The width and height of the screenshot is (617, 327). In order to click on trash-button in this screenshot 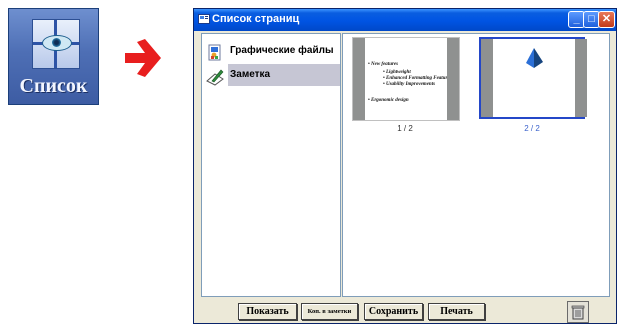, I will do `click(578, 312)`.